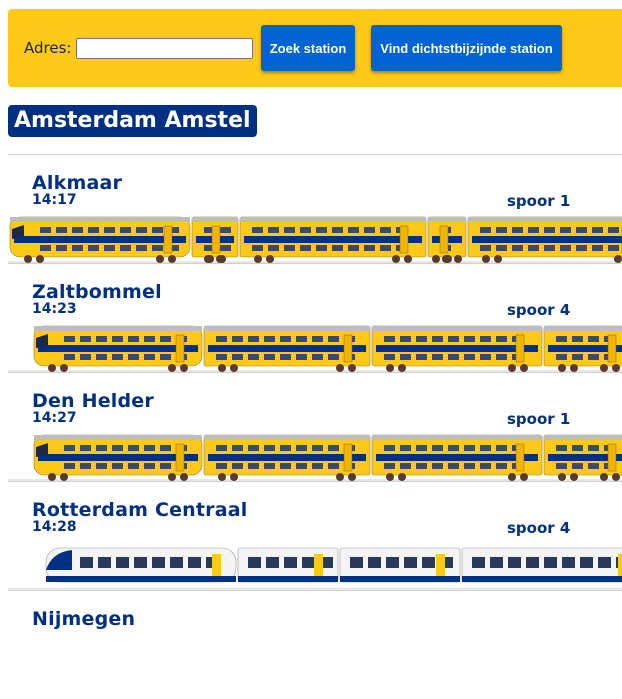 The width and height of the screenshot is (622, 699). Describe the element at coordinates (164, 48) in the screenshot. I see `address-input` at that location.